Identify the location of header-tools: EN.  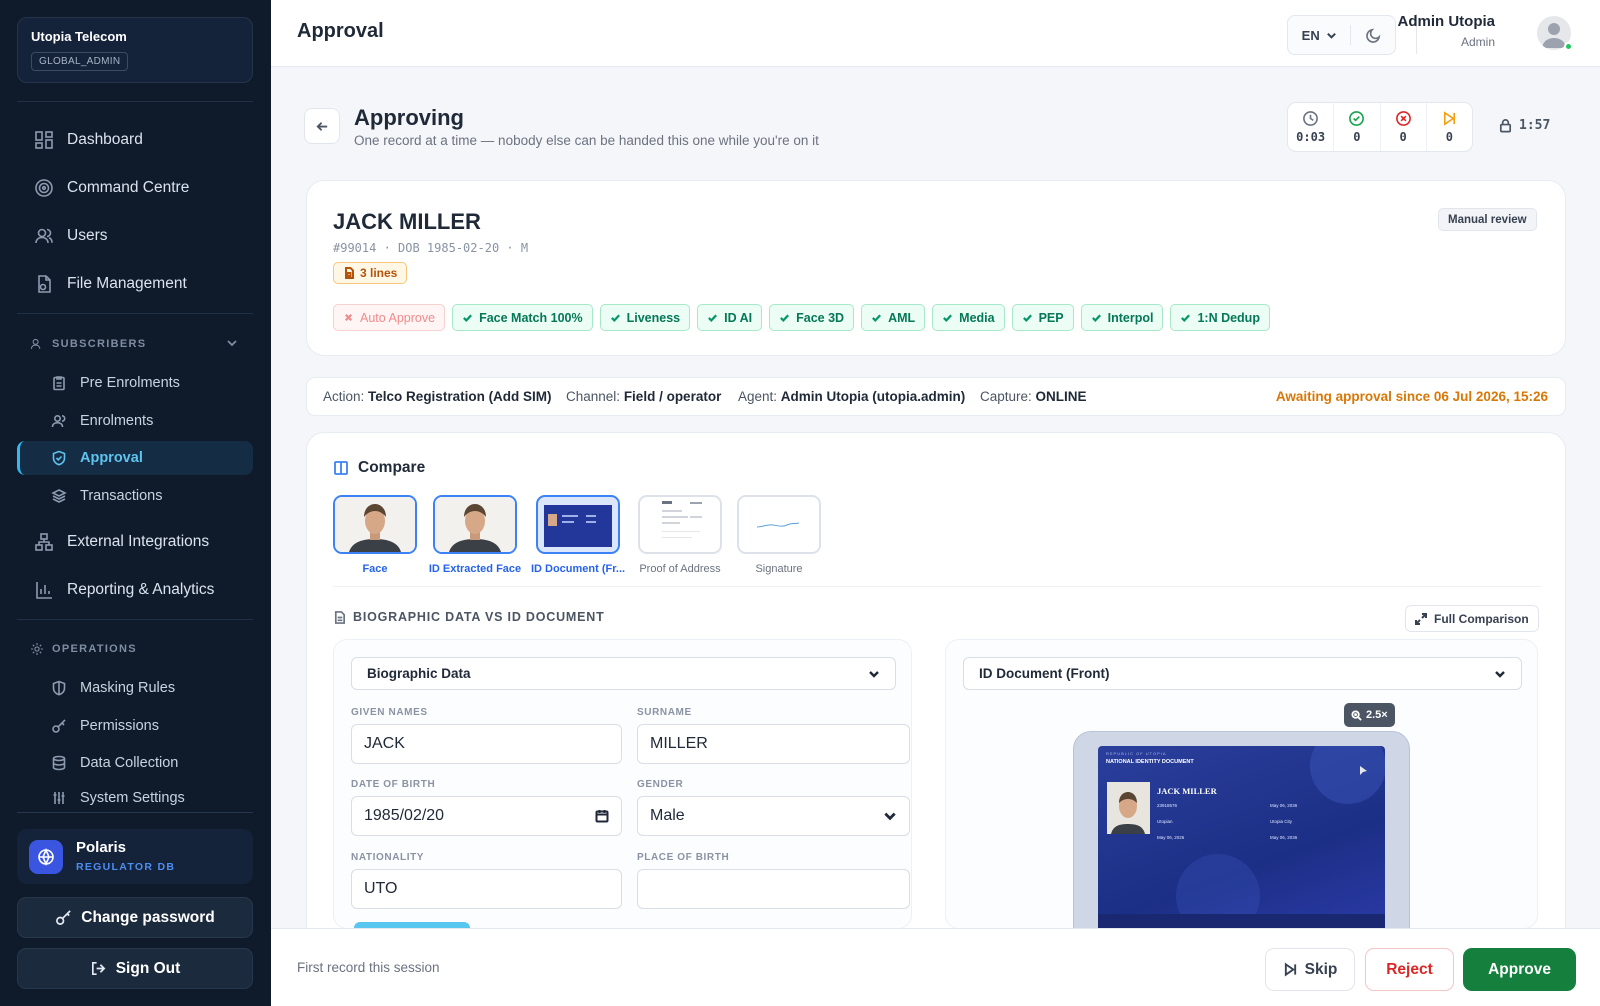
(1341, 35).